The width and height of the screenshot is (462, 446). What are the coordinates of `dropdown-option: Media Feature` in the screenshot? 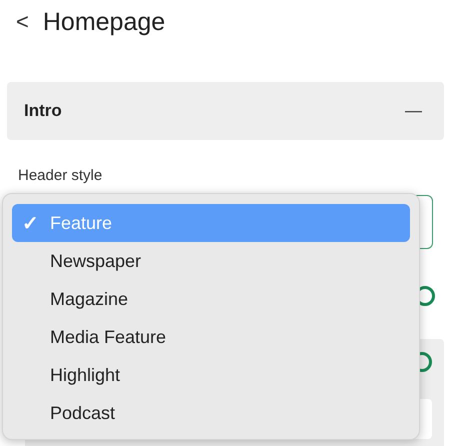 It's located at (211, 337).